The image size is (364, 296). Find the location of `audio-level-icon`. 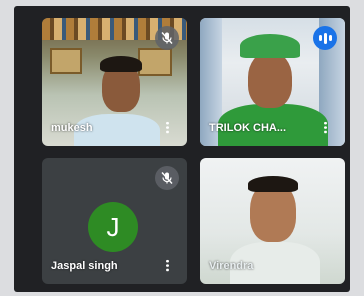

audio-level-icon is located at coordinates (325, 38).